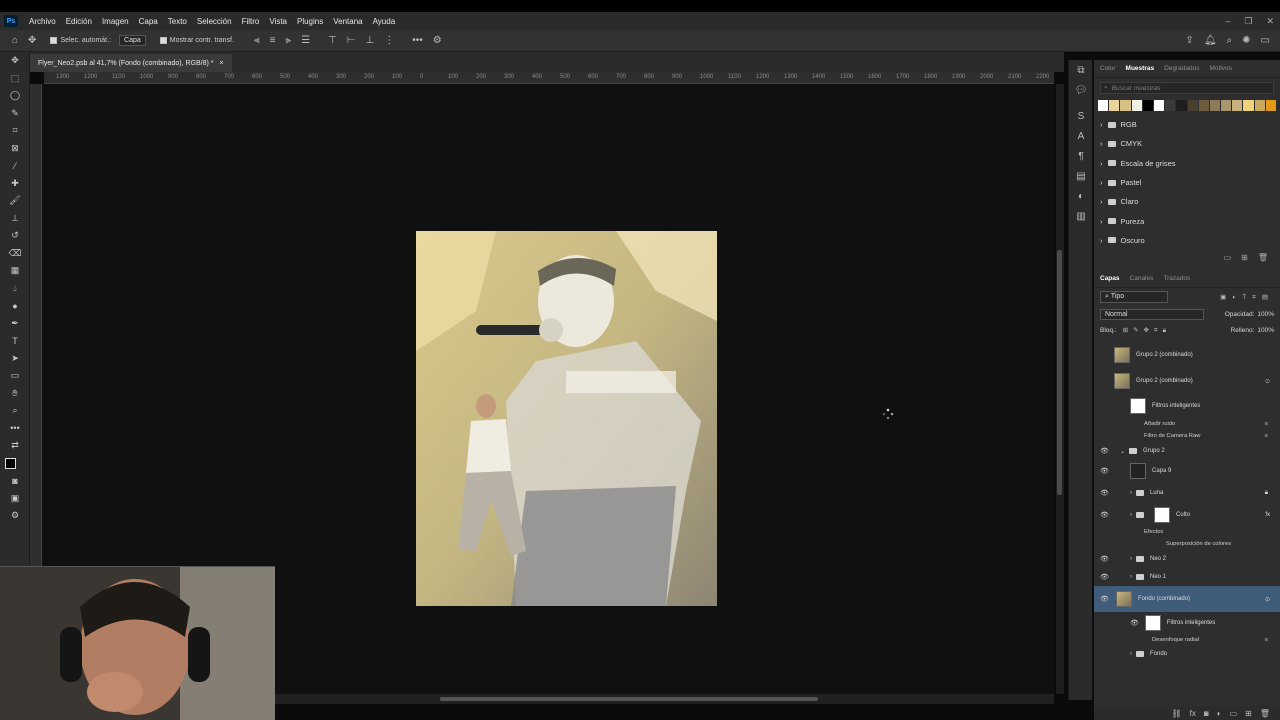  I want to click on align-middle-icon: ⊢, so click(351, 40).